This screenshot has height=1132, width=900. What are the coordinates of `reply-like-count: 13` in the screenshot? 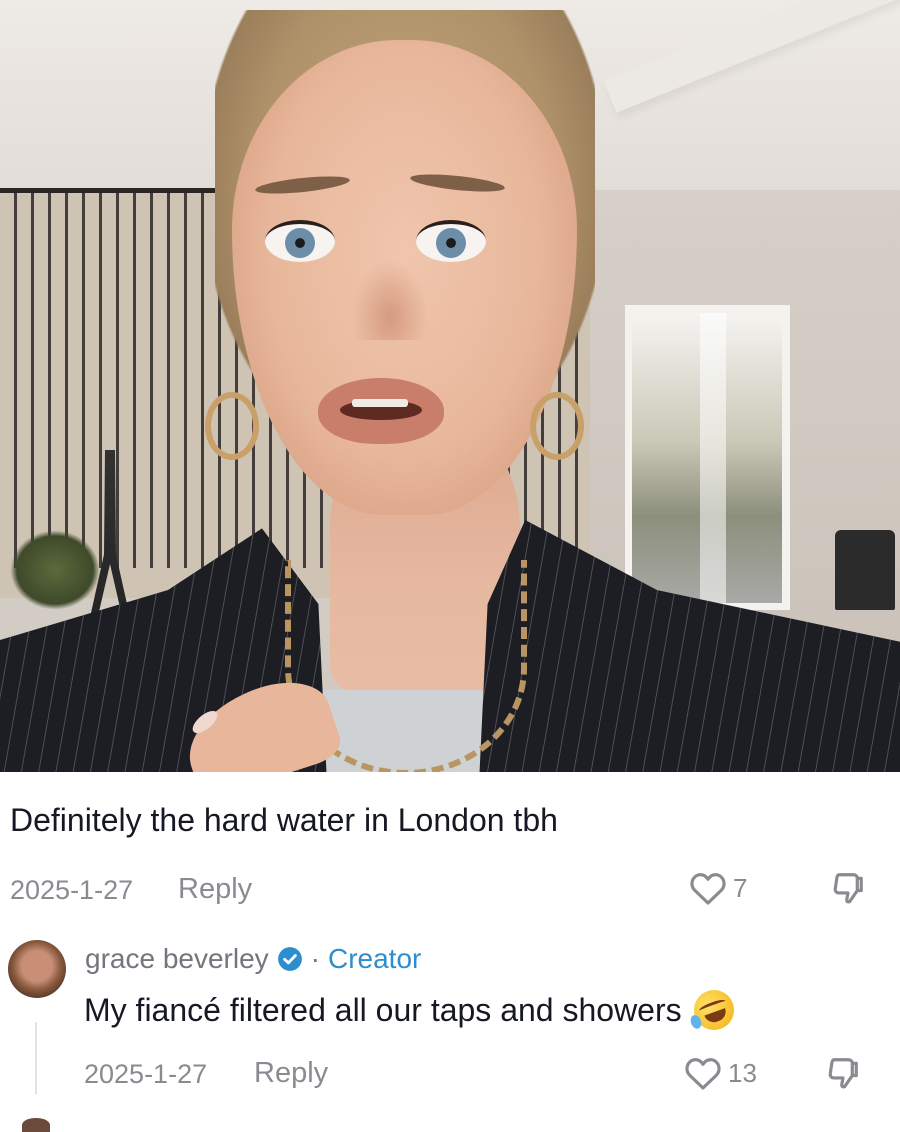 It's located at (742, 1072).